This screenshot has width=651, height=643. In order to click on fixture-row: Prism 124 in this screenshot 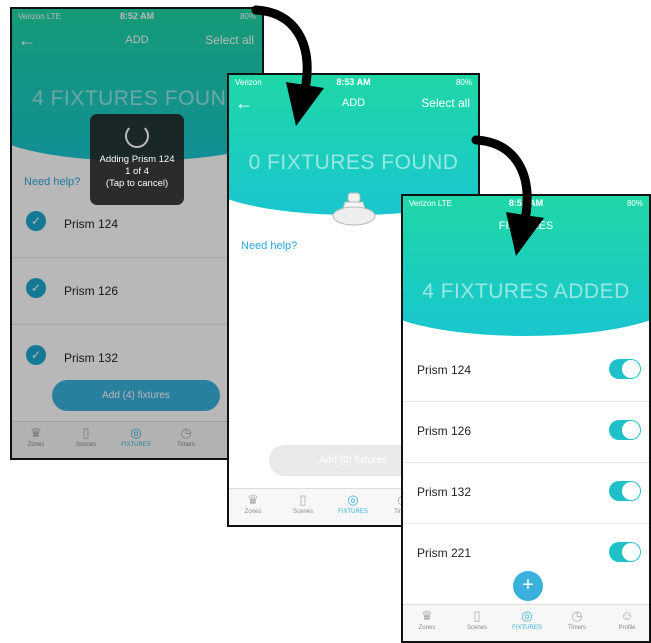, I will do `click(526, 371)`.